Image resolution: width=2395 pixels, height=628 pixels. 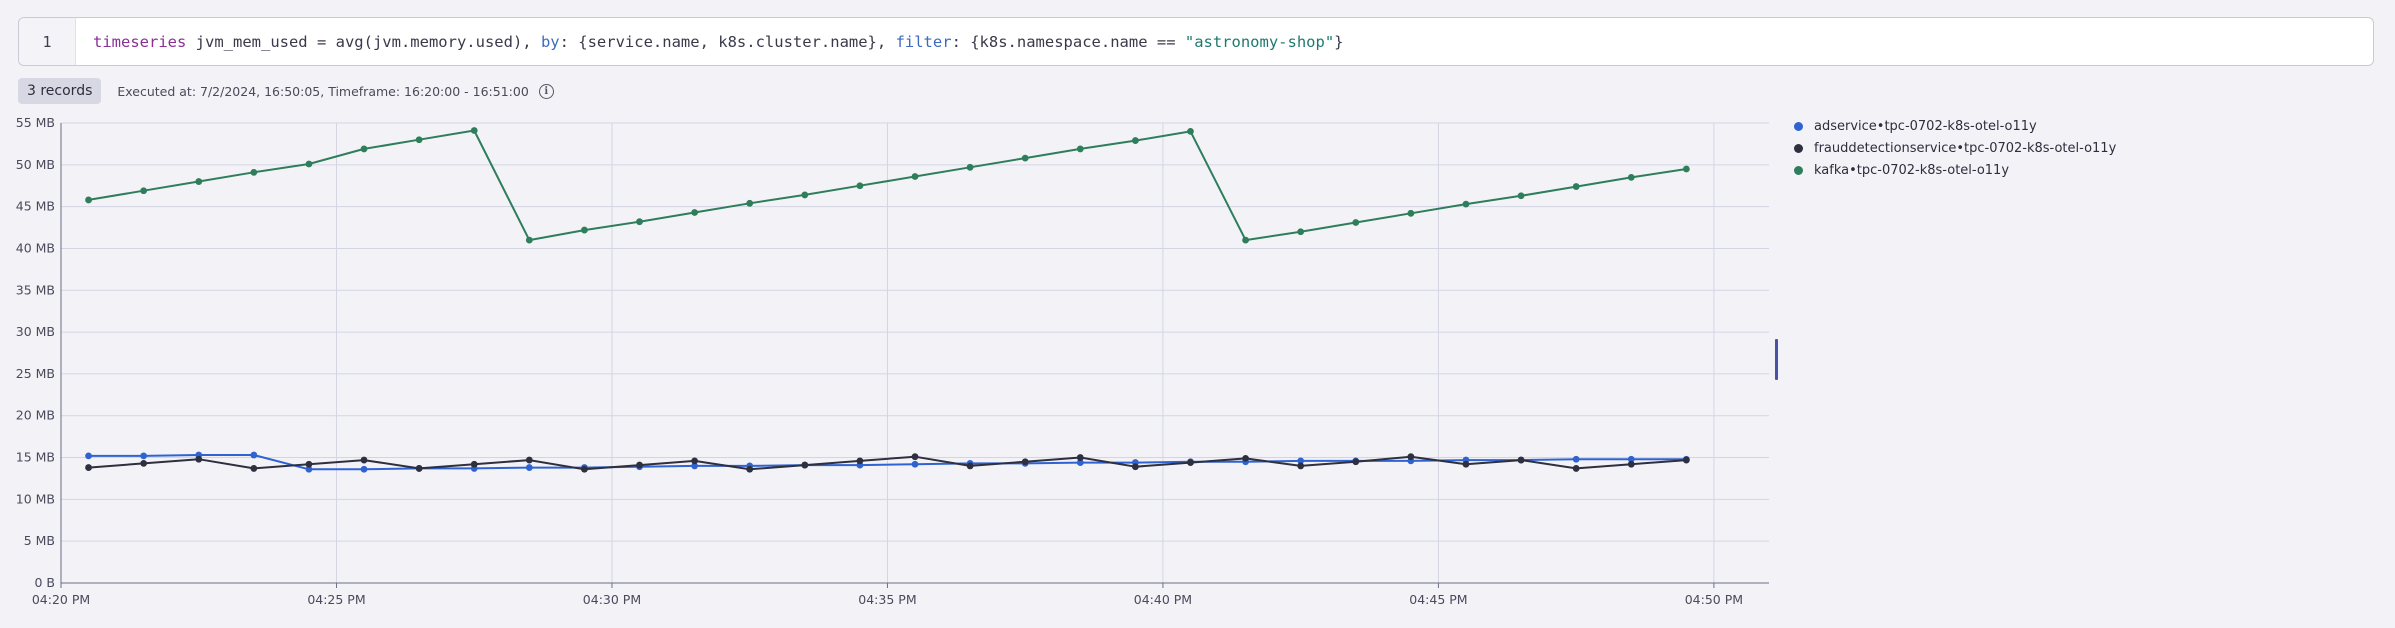 I want to click on y-tick-label: 35 MB, so click(x=35, y=289).